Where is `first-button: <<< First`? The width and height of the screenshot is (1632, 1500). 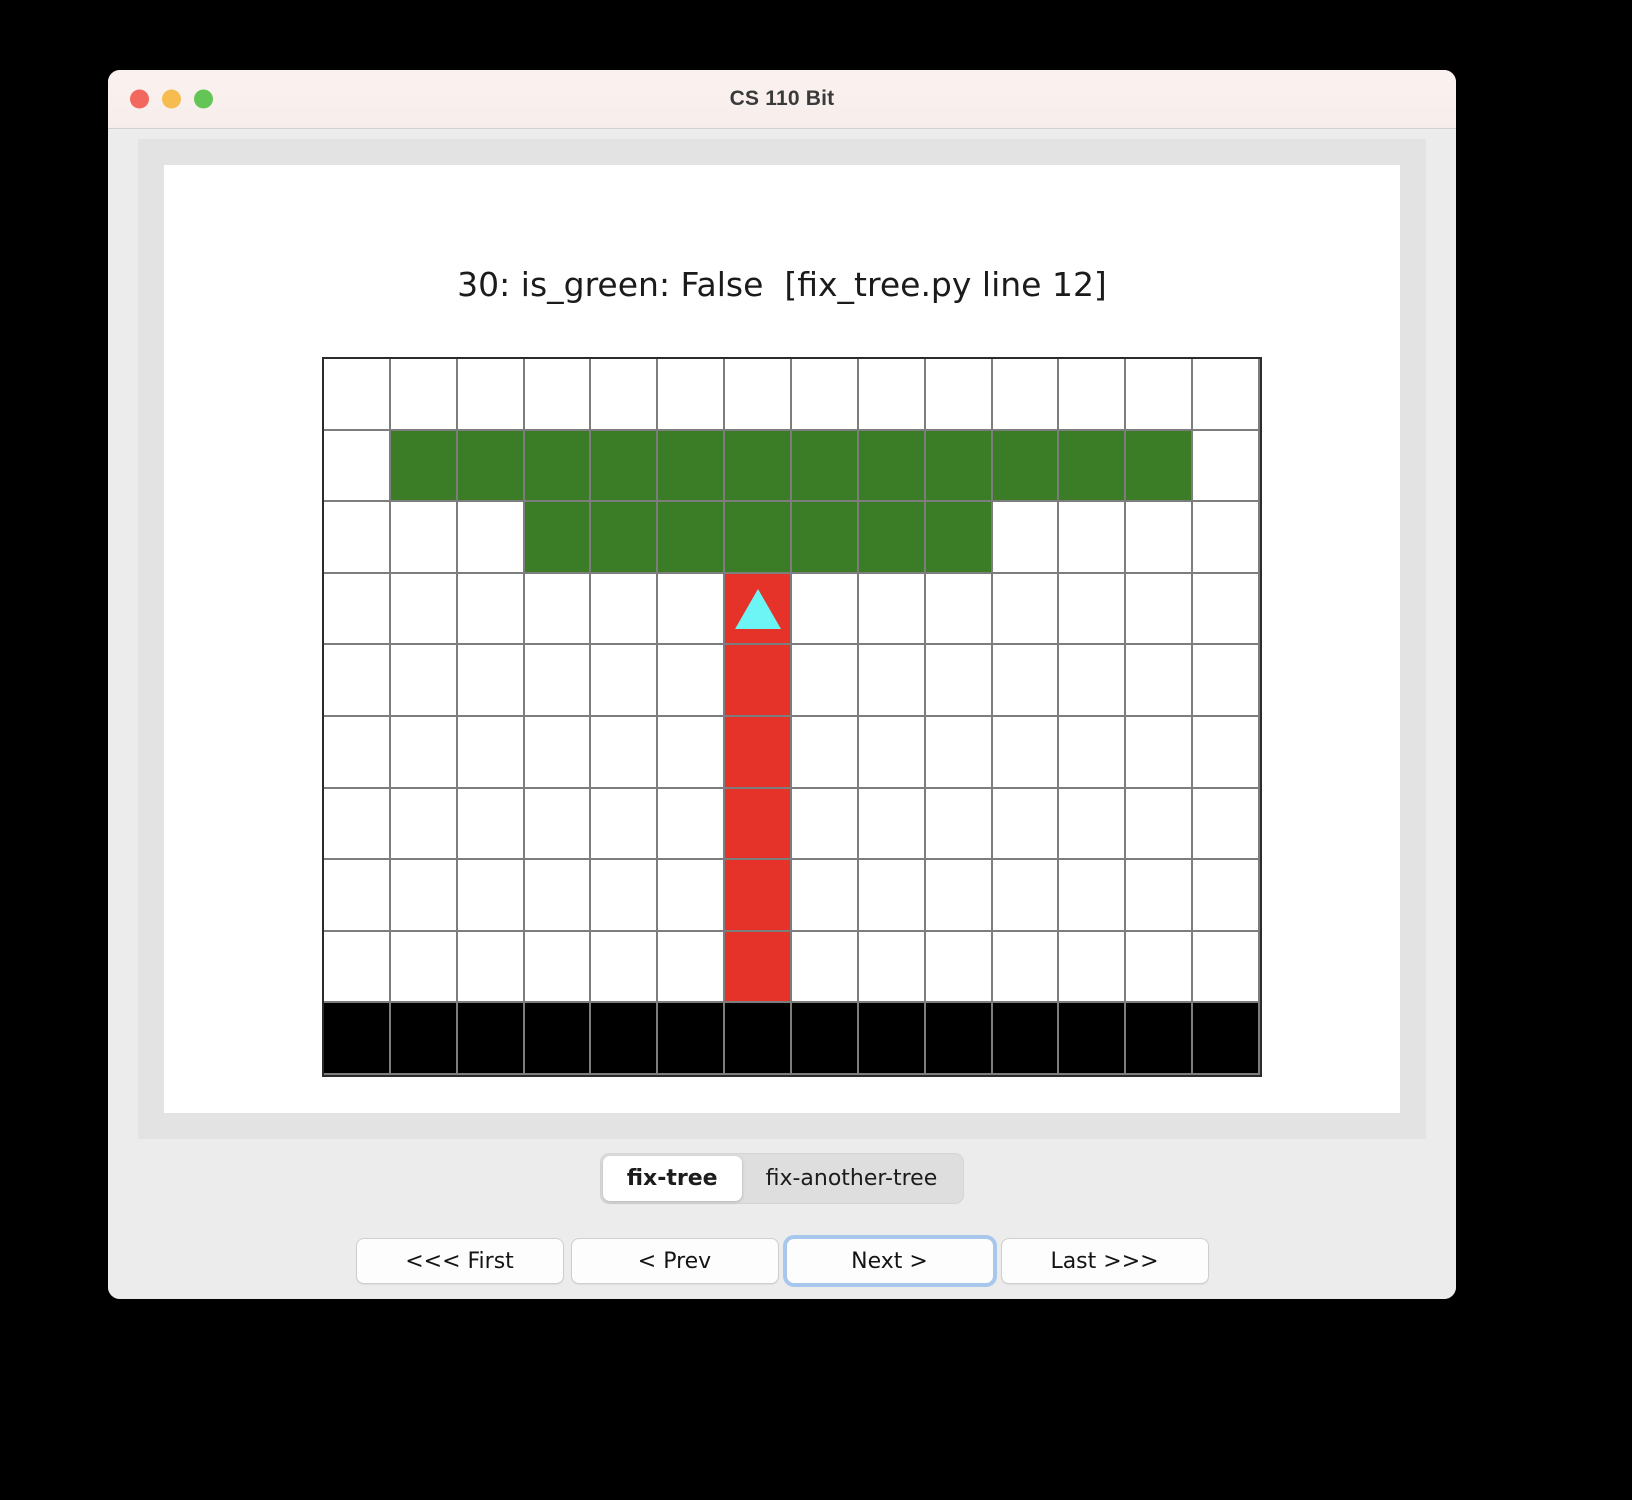 first-button: <<< First is located at coordinates (459, 1261).